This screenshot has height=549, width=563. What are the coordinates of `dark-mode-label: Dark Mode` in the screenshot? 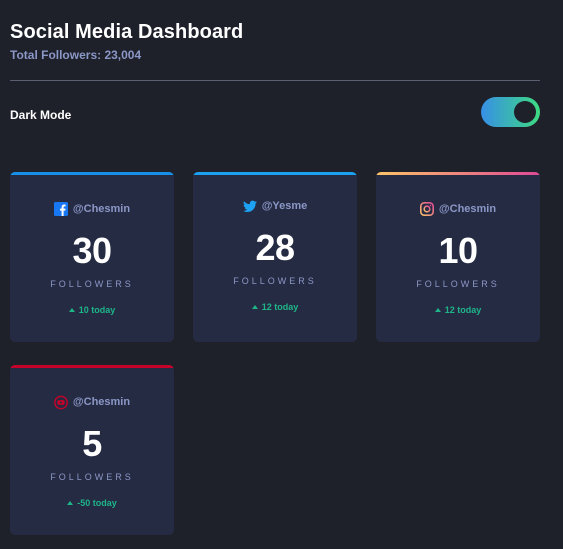 It's located at (41, 115).